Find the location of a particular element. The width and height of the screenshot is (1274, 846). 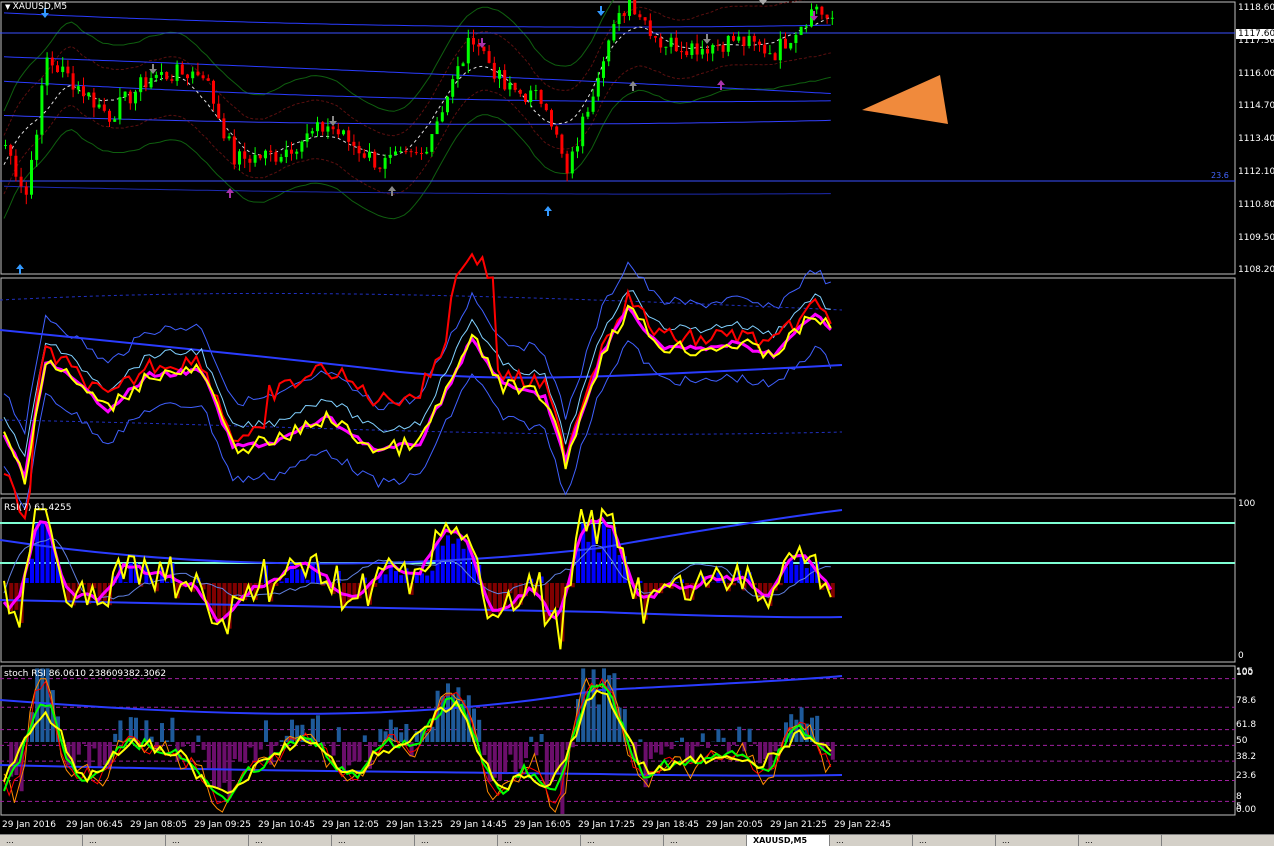

stoch-tick-label: 23.6 is located at coordinates (1246, 776).